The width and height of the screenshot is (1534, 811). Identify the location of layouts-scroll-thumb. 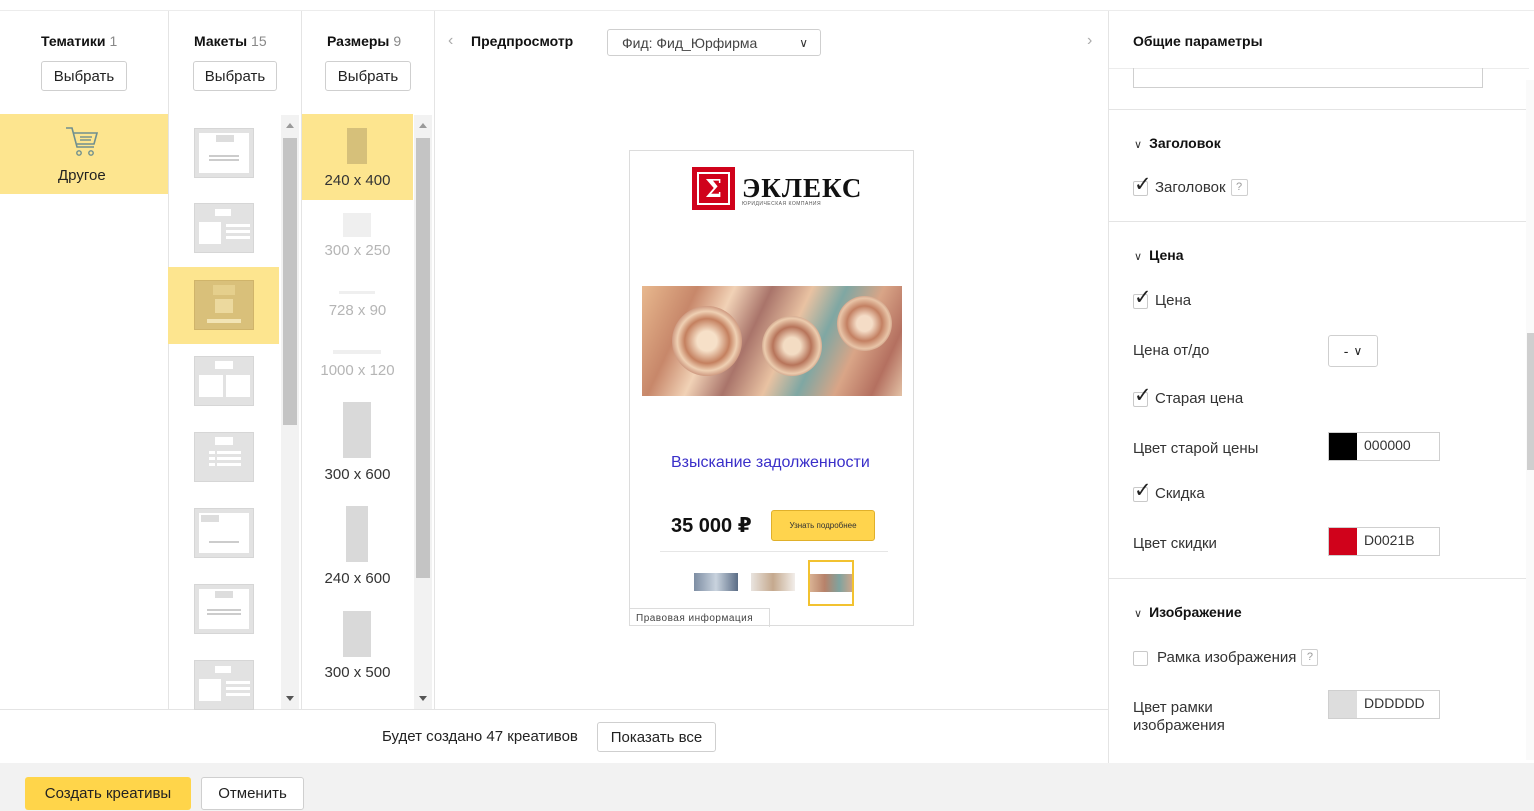
(290, 281).